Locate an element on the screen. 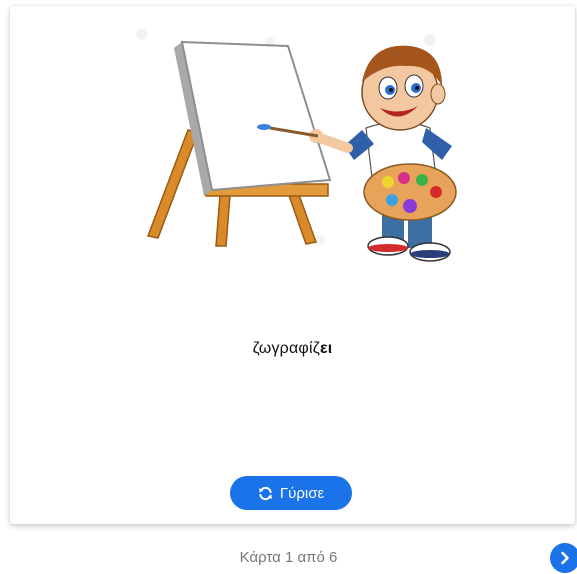 The width and height of the screenshot is (577, 574). flip-card-button: Γύρισε is located at coordinates (291, 493).